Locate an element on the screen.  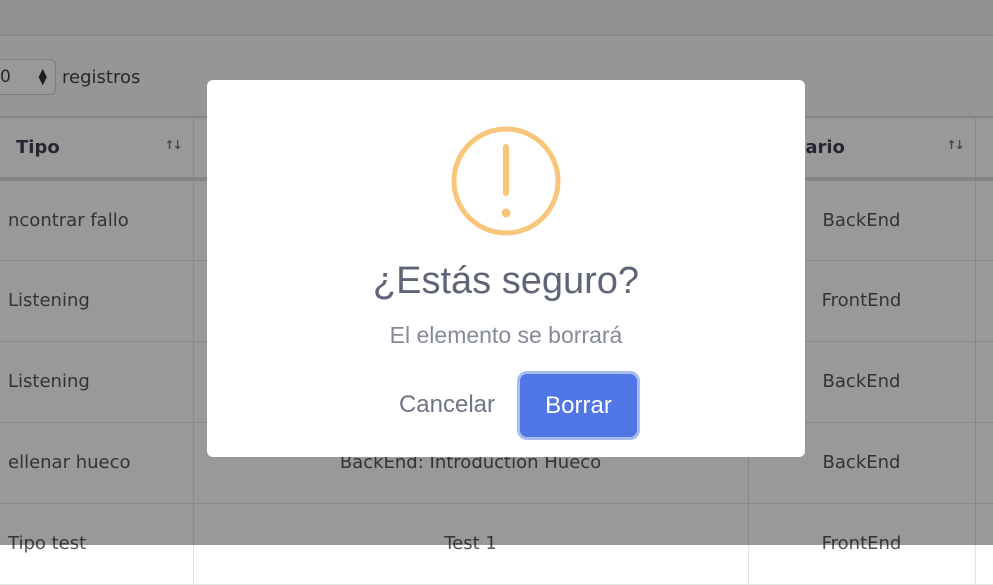
dialog-message: El elemento se borrará is located at coordinates (506, 335).